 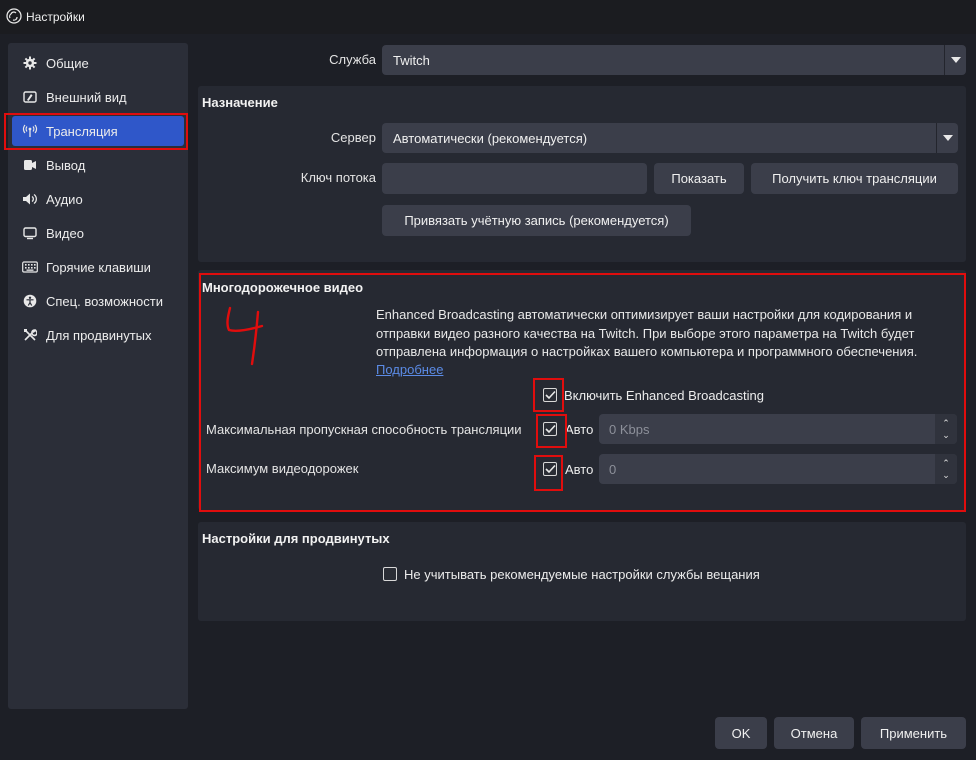 What do you see at coordinates (98, 165) in the screenshot?
I see `sidebar-item-output: Вывод` at bounding box center [98, 165].